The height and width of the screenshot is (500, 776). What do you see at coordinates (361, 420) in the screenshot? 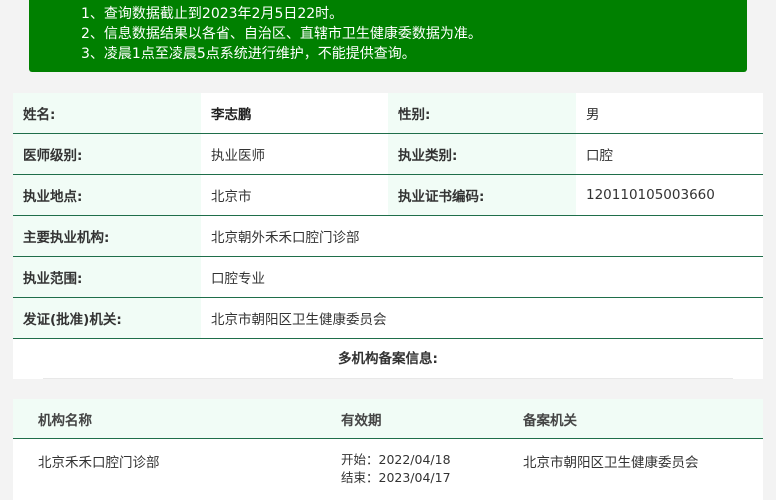
I see `header-validity: 有效期` at bounding box center [361, 420].